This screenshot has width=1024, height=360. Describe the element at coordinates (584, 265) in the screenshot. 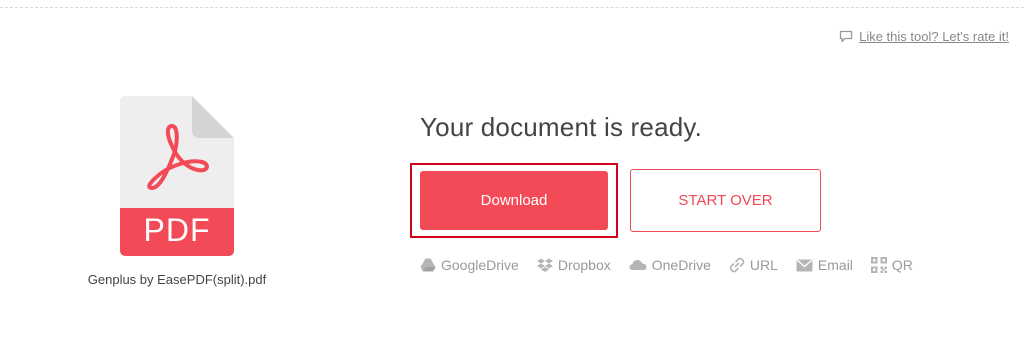

I see `save-option-label: Dropbox` at that location.